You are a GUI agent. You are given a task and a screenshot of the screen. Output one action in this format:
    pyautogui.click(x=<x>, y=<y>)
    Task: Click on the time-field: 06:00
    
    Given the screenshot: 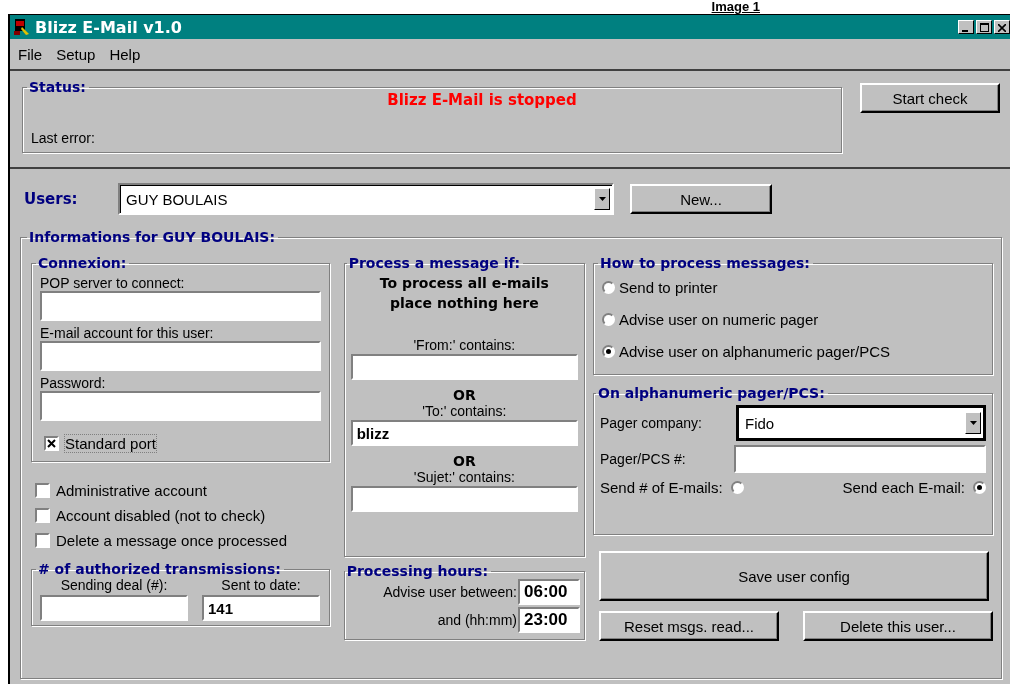 What is the action you would take?
    pyautogui.click(x=549, y=592)
    